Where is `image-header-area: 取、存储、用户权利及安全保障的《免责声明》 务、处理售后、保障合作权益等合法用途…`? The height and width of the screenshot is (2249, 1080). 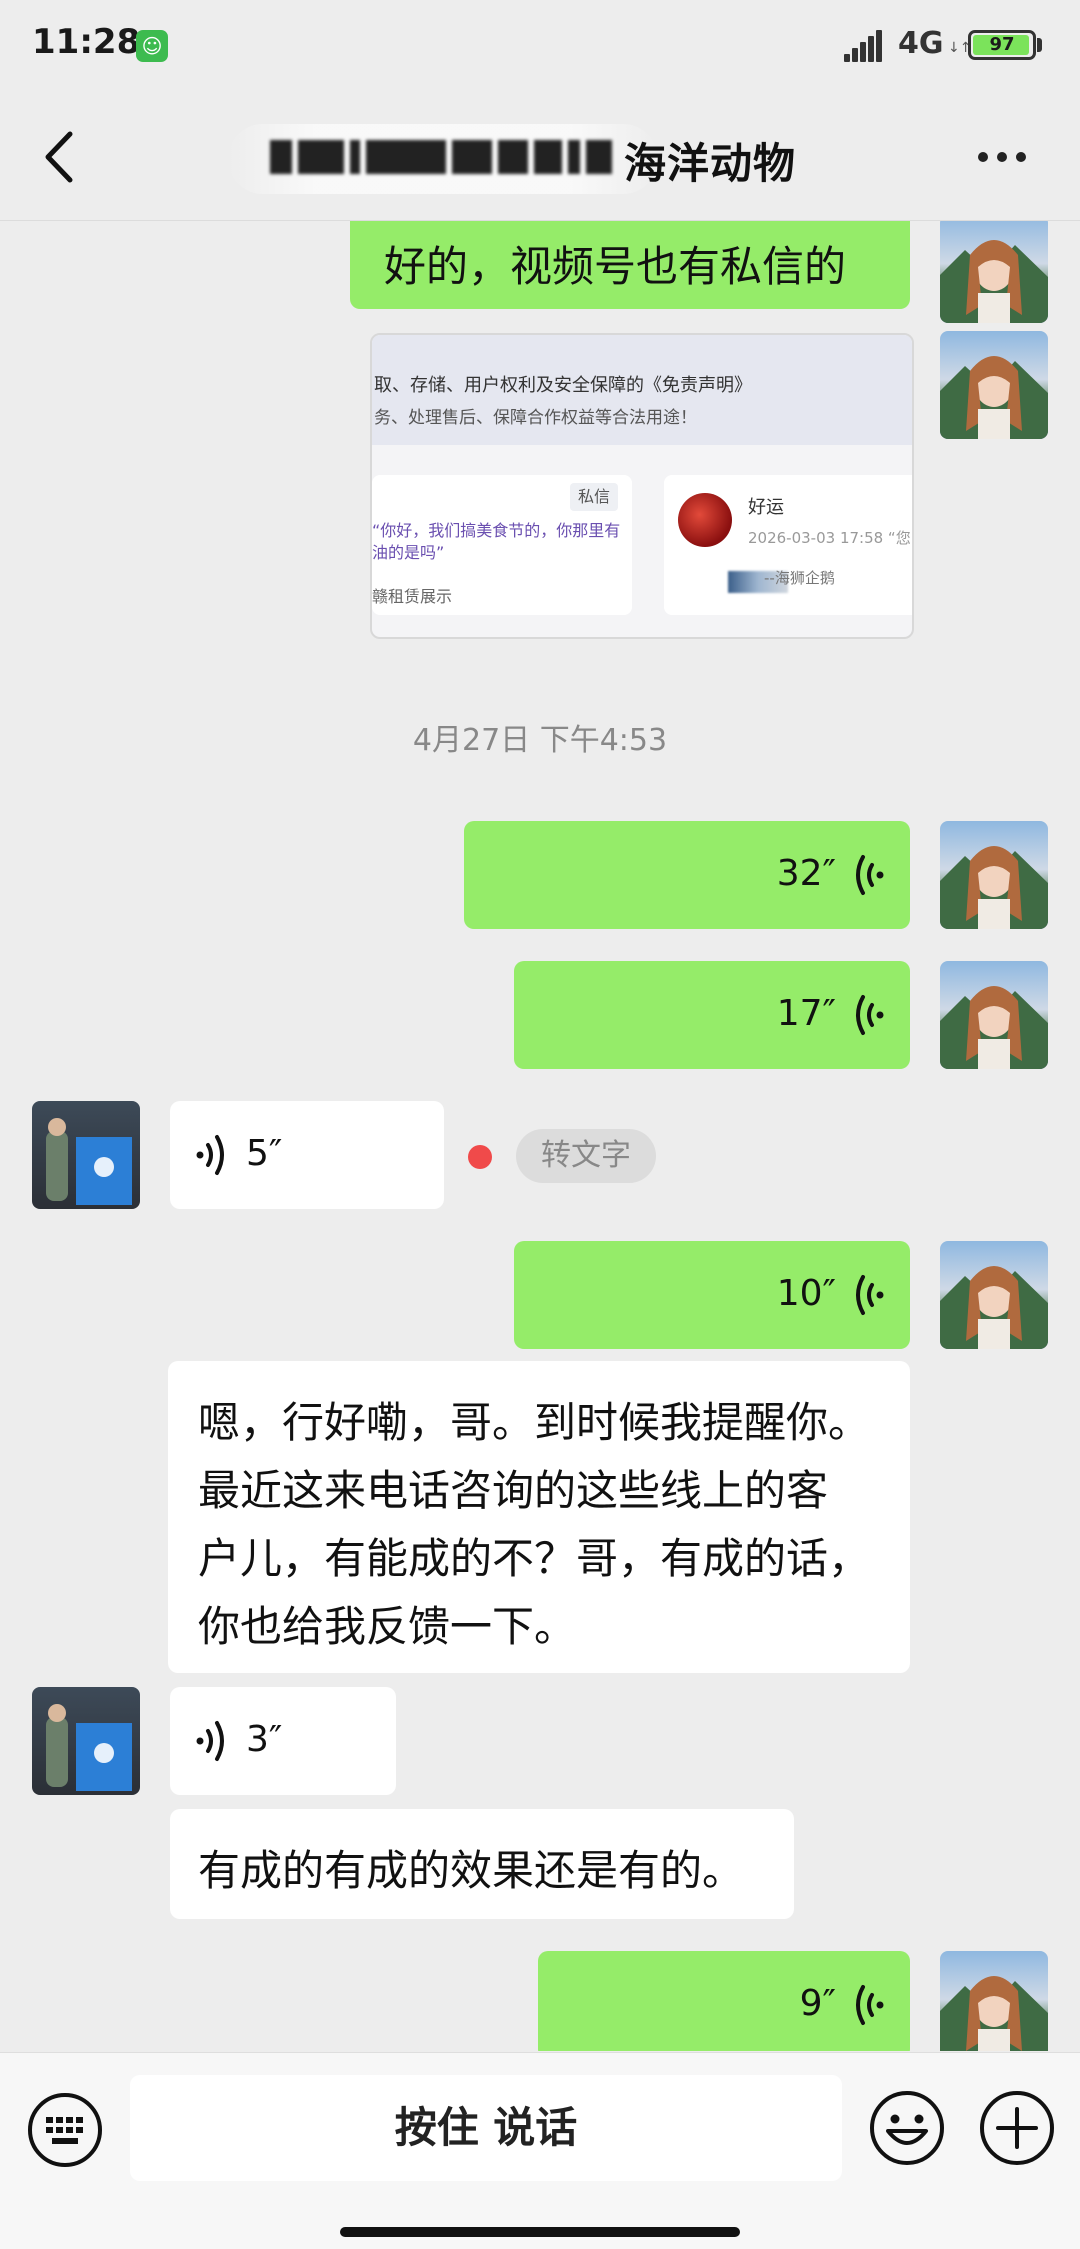 image-header-area: 取、存储、用户权利及安全保障的《免责声明》 务、处理售后、保障合作权益等合法用途… is located at coordinates (642, 390).